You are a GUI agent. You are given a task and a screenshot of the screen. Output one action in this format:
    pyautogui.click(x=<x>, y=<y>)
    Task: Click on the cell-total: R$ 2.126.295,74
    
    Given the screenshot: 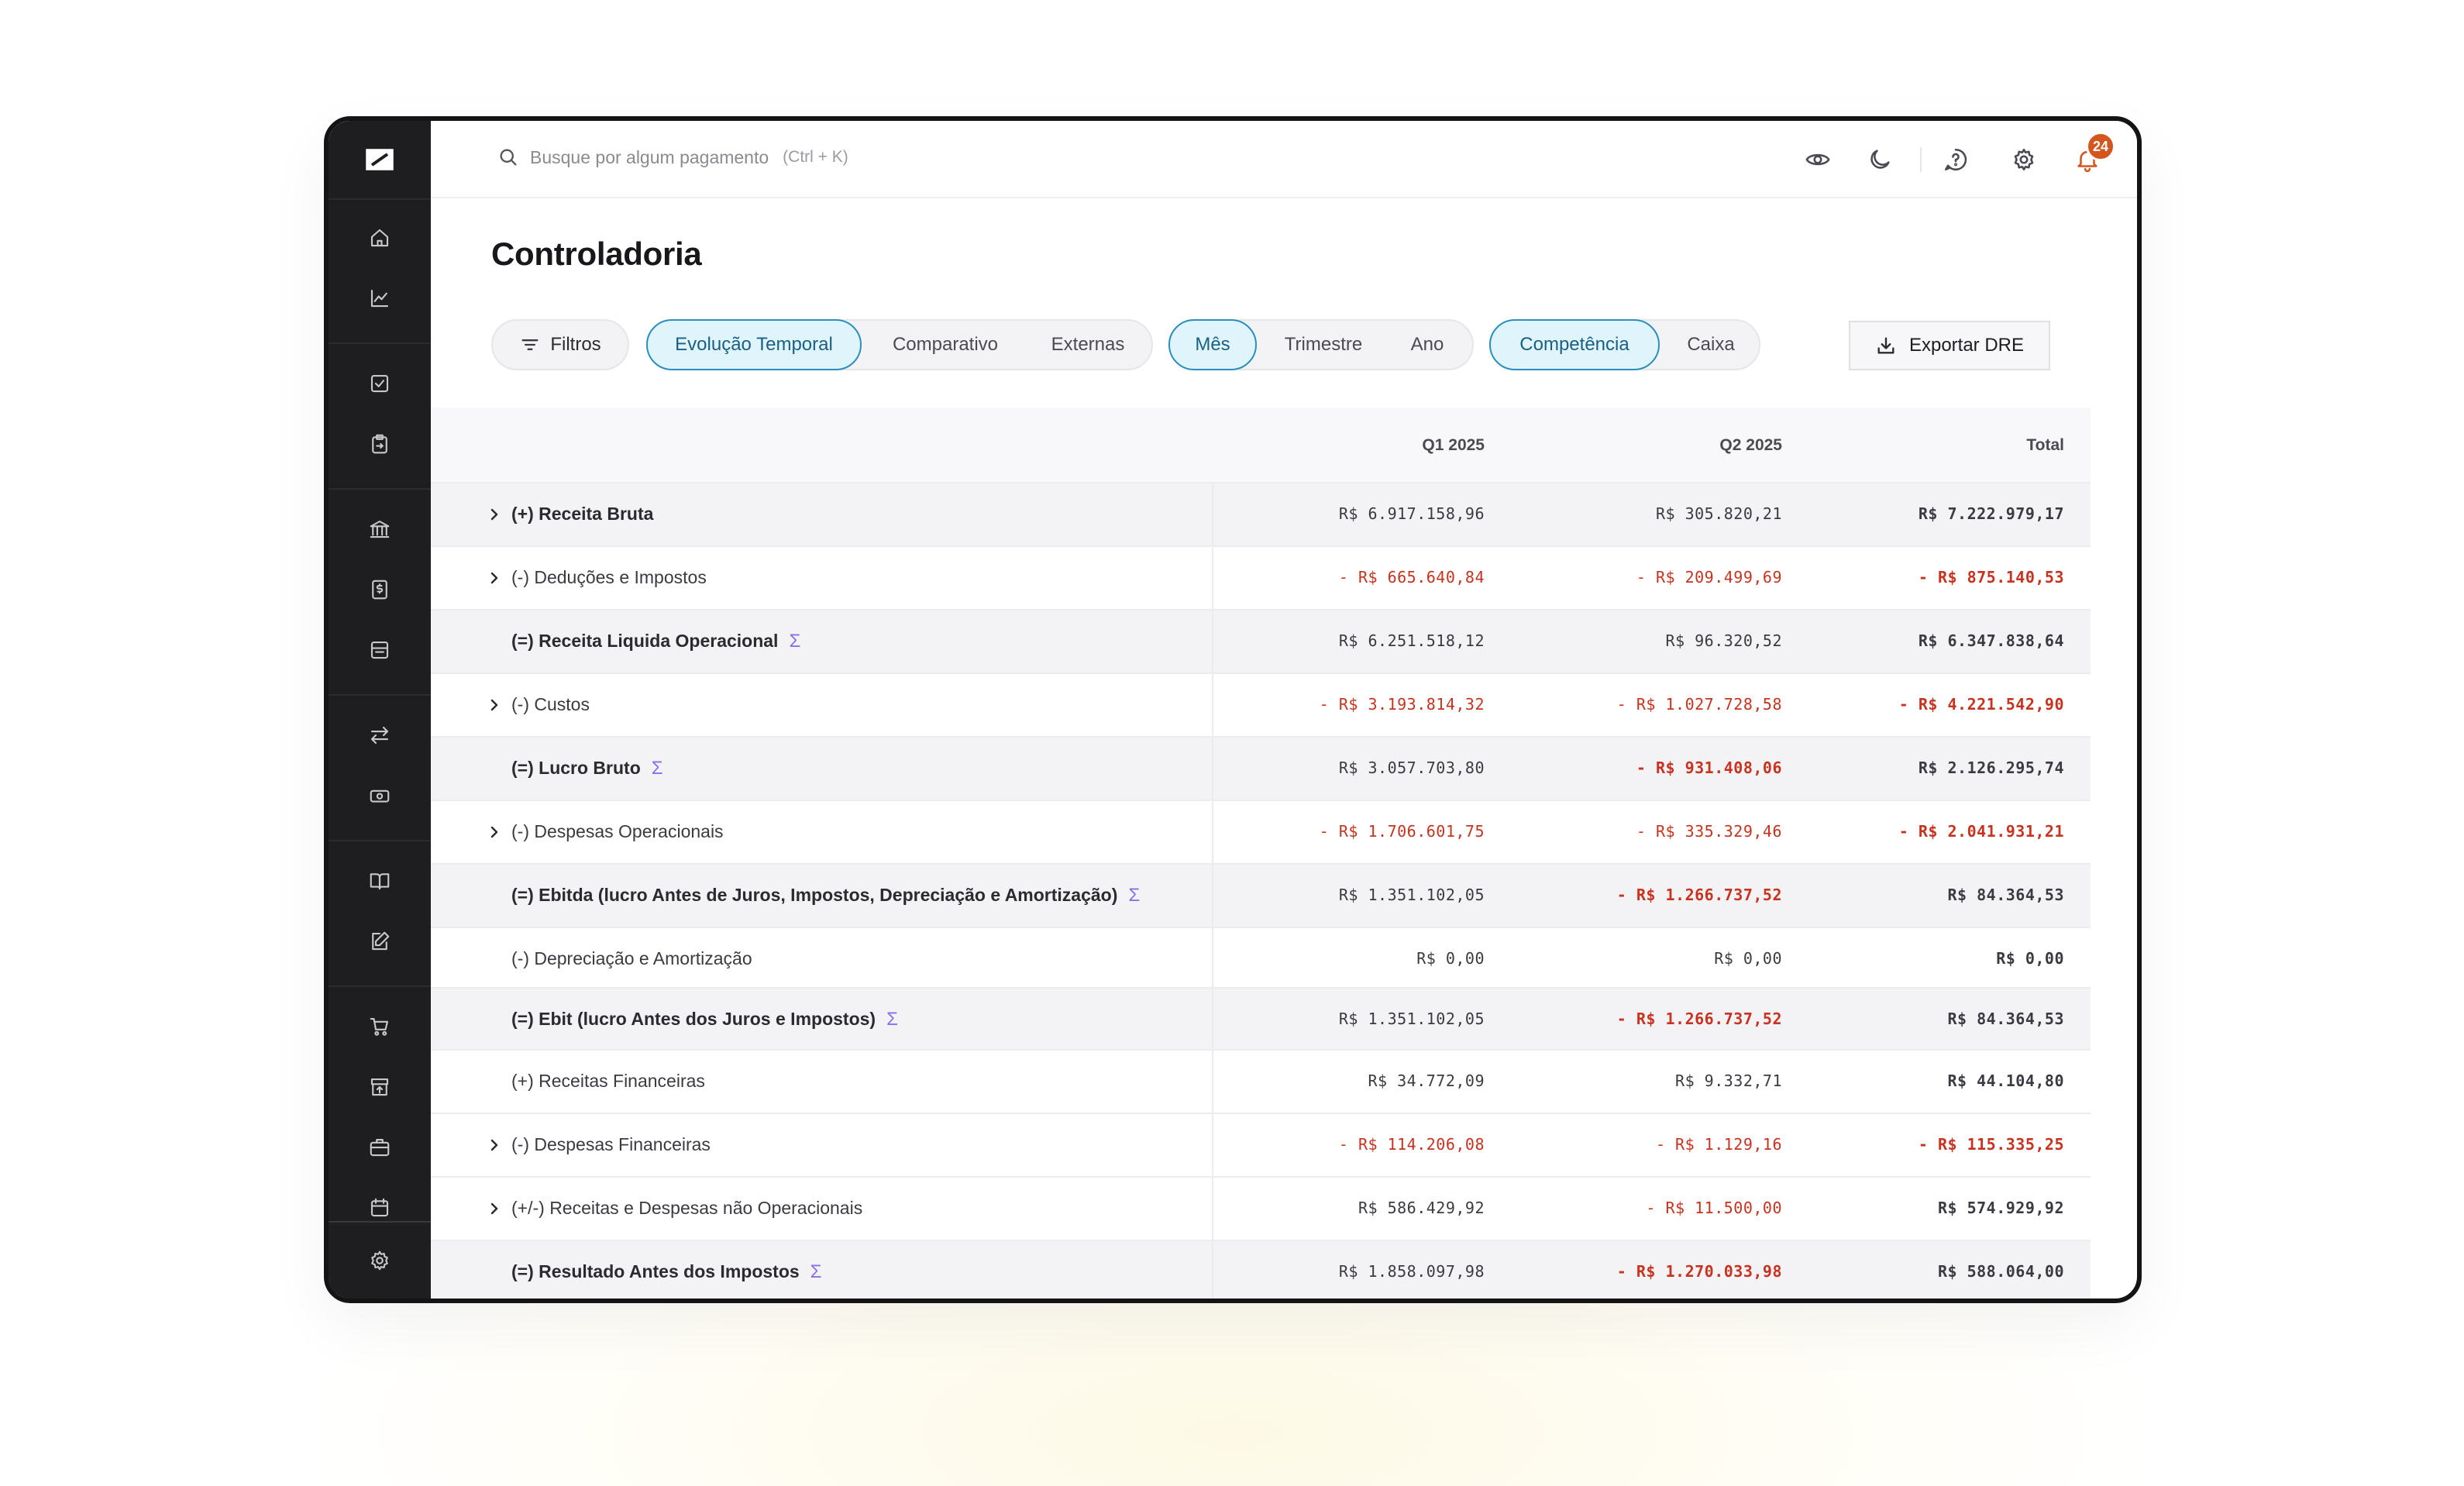 What is the action you would take?
    pyautogui.click(x=1991, y=767)
    